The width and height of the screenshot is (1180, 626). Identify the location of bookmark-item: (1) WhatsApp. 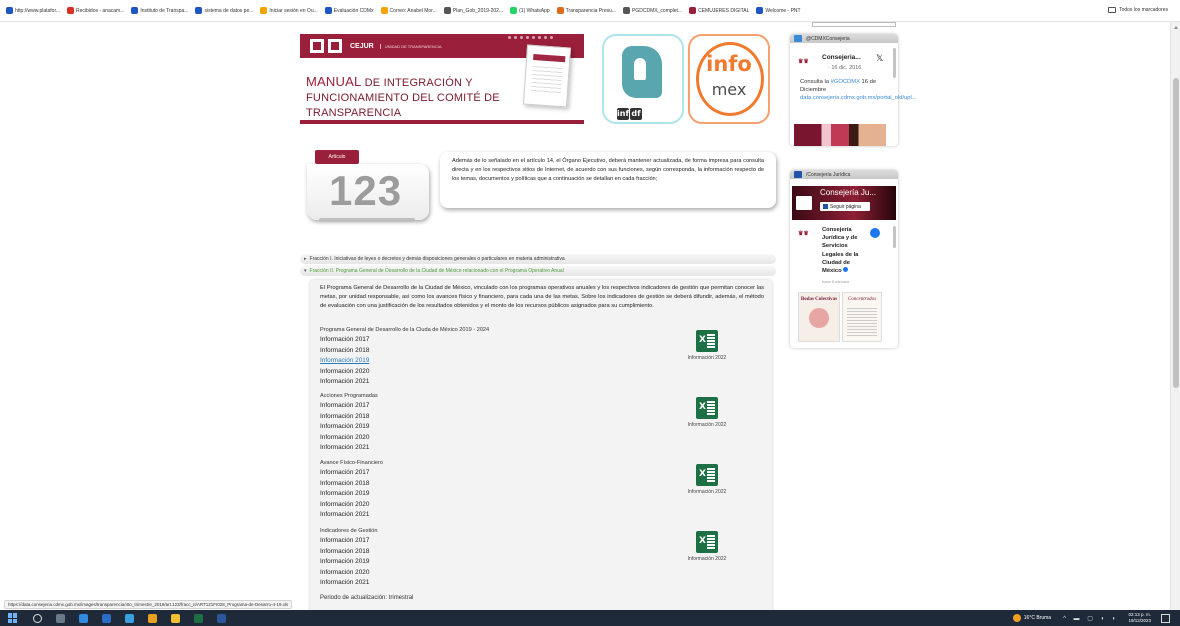
(530, 10).